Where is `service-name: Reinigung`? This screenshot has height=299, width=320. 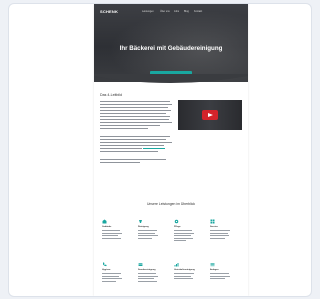 service-name: Reinigung is located at coordinates (143, 227).